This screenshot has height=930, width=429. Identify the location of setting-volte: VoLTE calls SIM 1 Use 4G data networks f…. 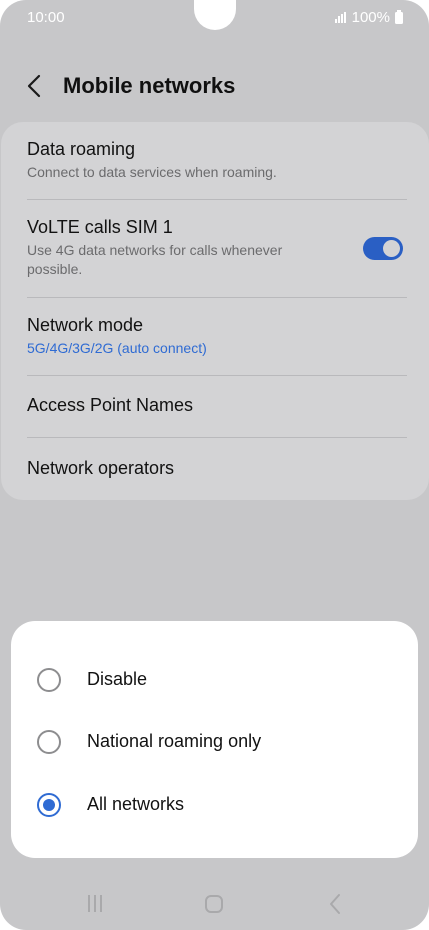
(183, 248).